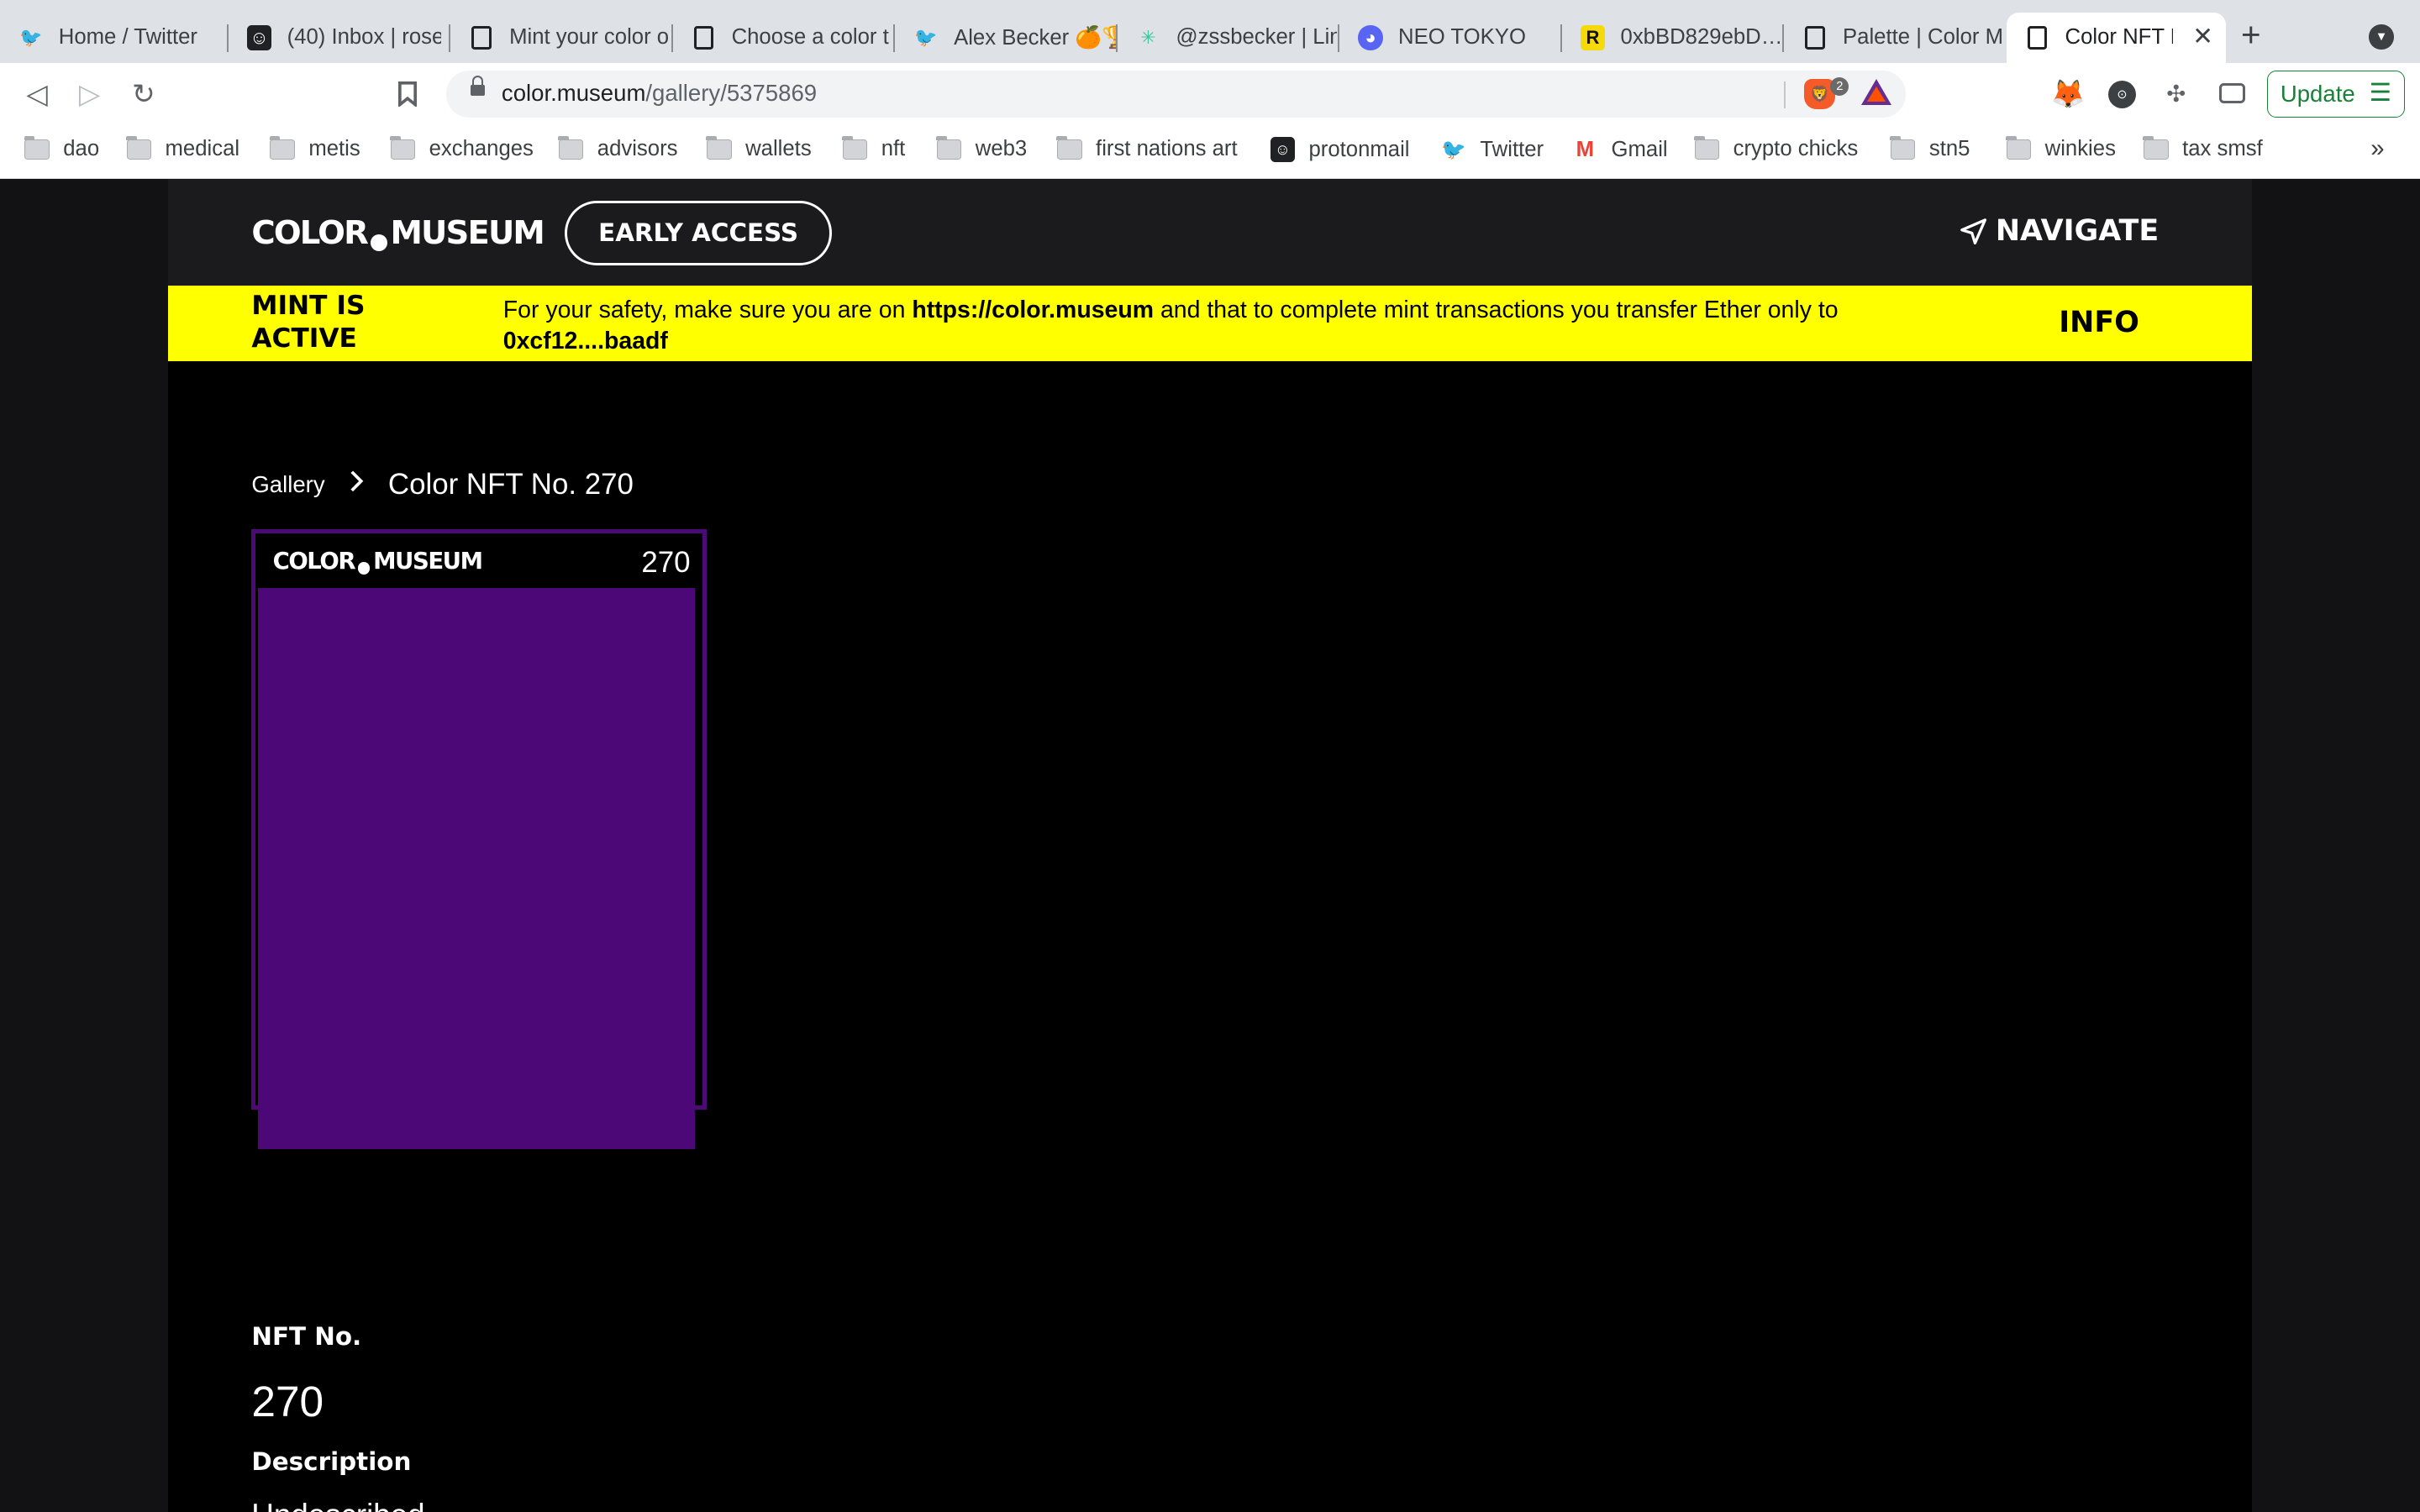 Image resolution: width=2420 pixels, height=1512 pixels. I want to click on bookmark-first-nations-art: first nations art, so click(1147, 148).